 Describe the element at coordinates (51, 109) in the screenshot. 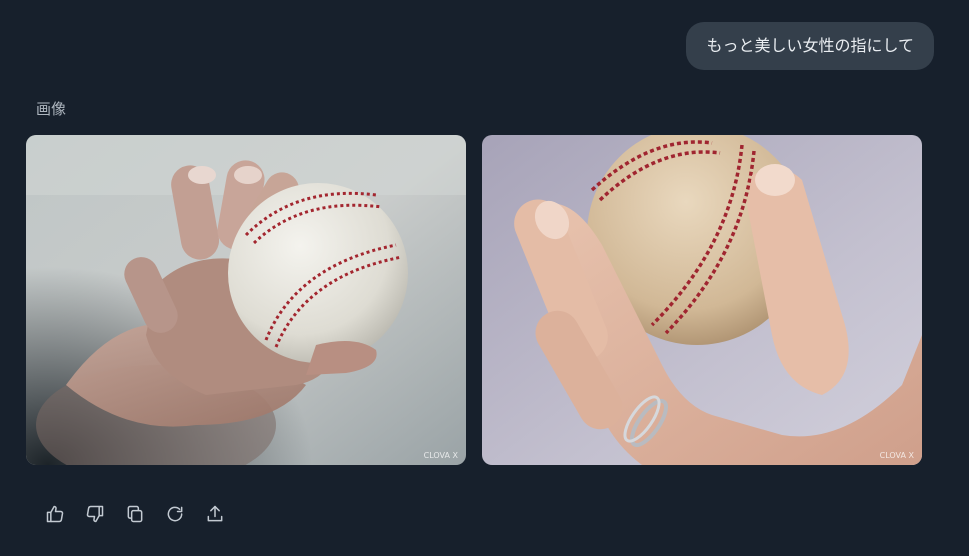

I see `images-section-label: 画像` at that location.